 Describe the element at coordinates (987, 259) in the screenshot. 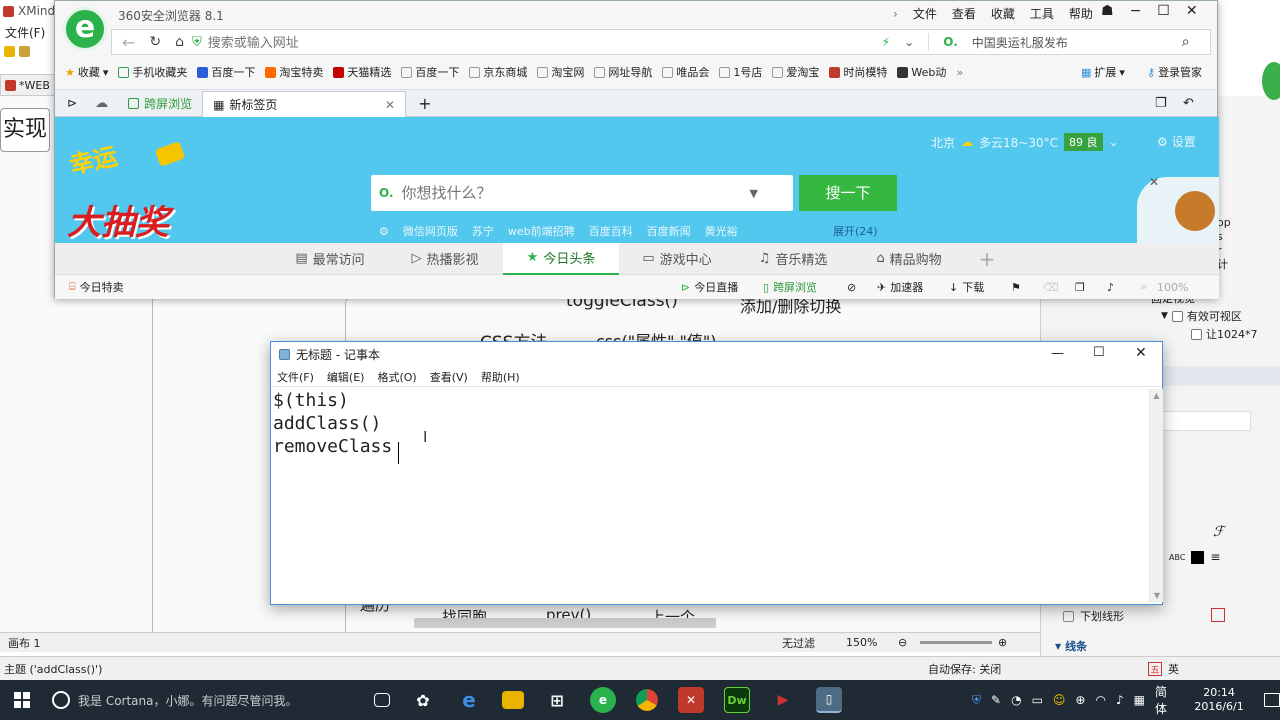

I see `add-quick-tab-icon: +` at that location.